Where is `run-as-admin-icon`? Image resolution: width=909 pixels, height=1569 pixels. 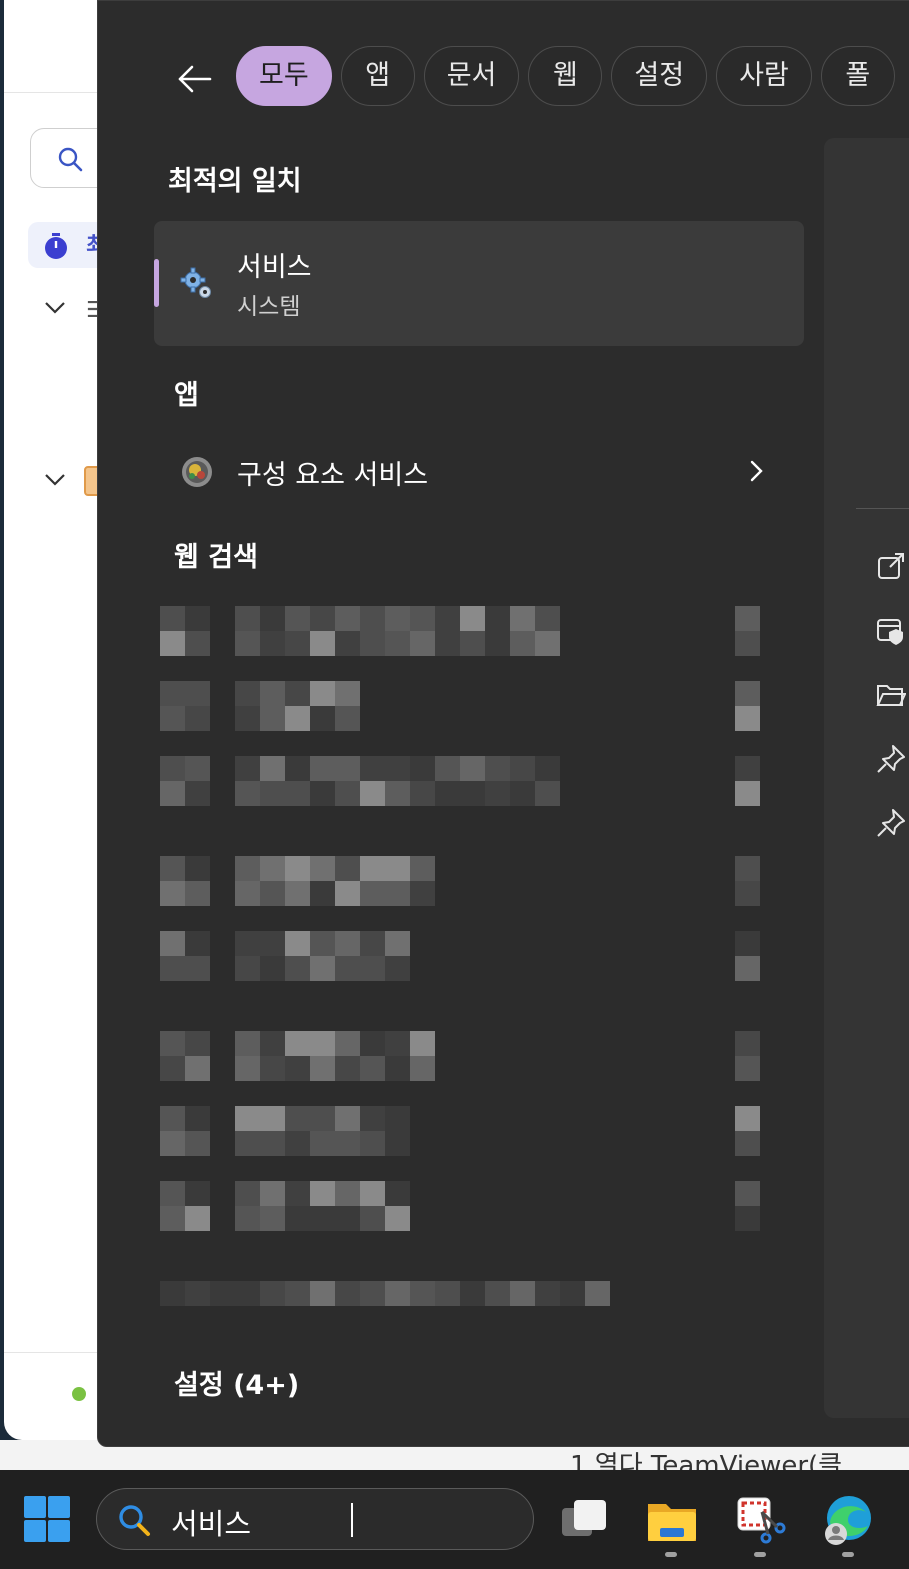 run-as-admin-icon is located at coordinates (891, 631).